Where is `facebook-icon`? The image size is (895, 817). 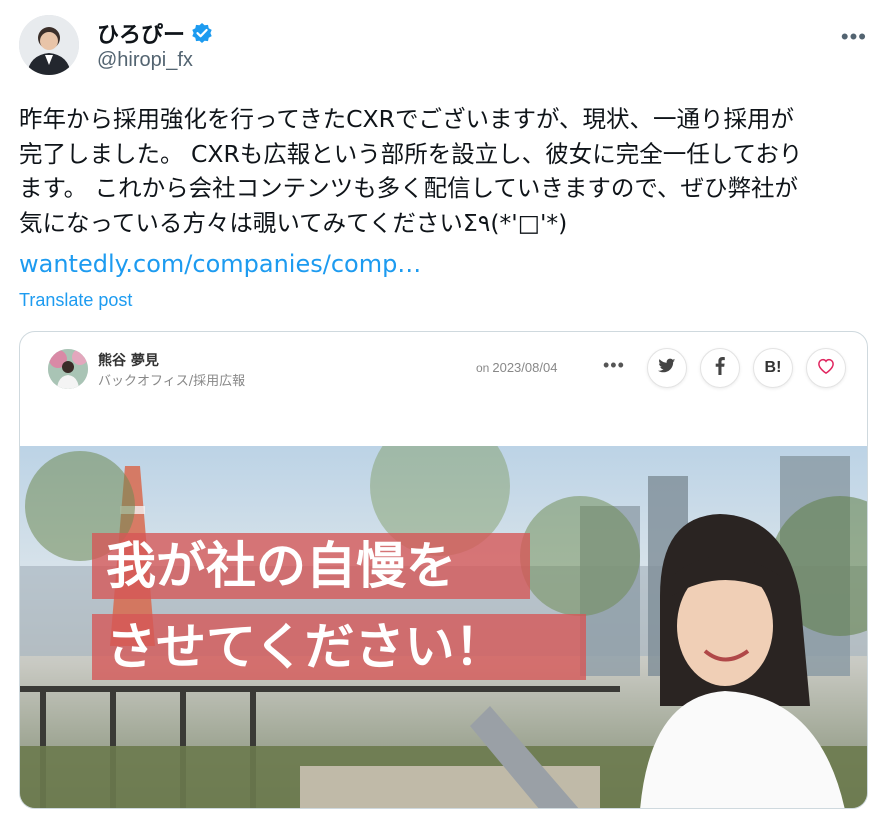 facebook-icon is located at coordinates (720, 368).